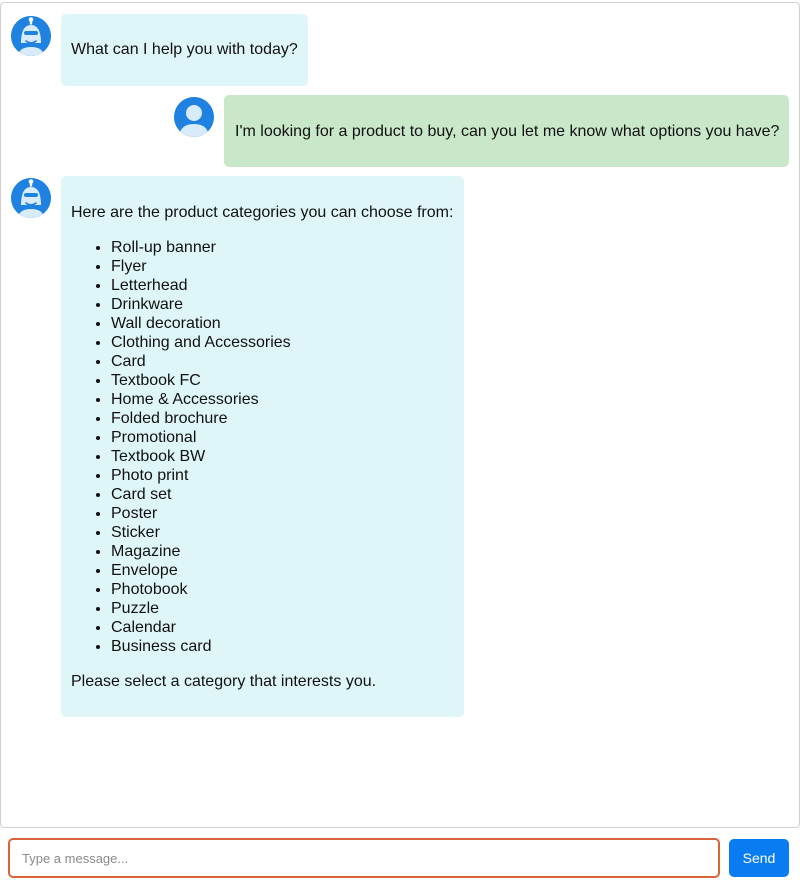  I want to click on category-list-item: Magazine, so click(287, 551).